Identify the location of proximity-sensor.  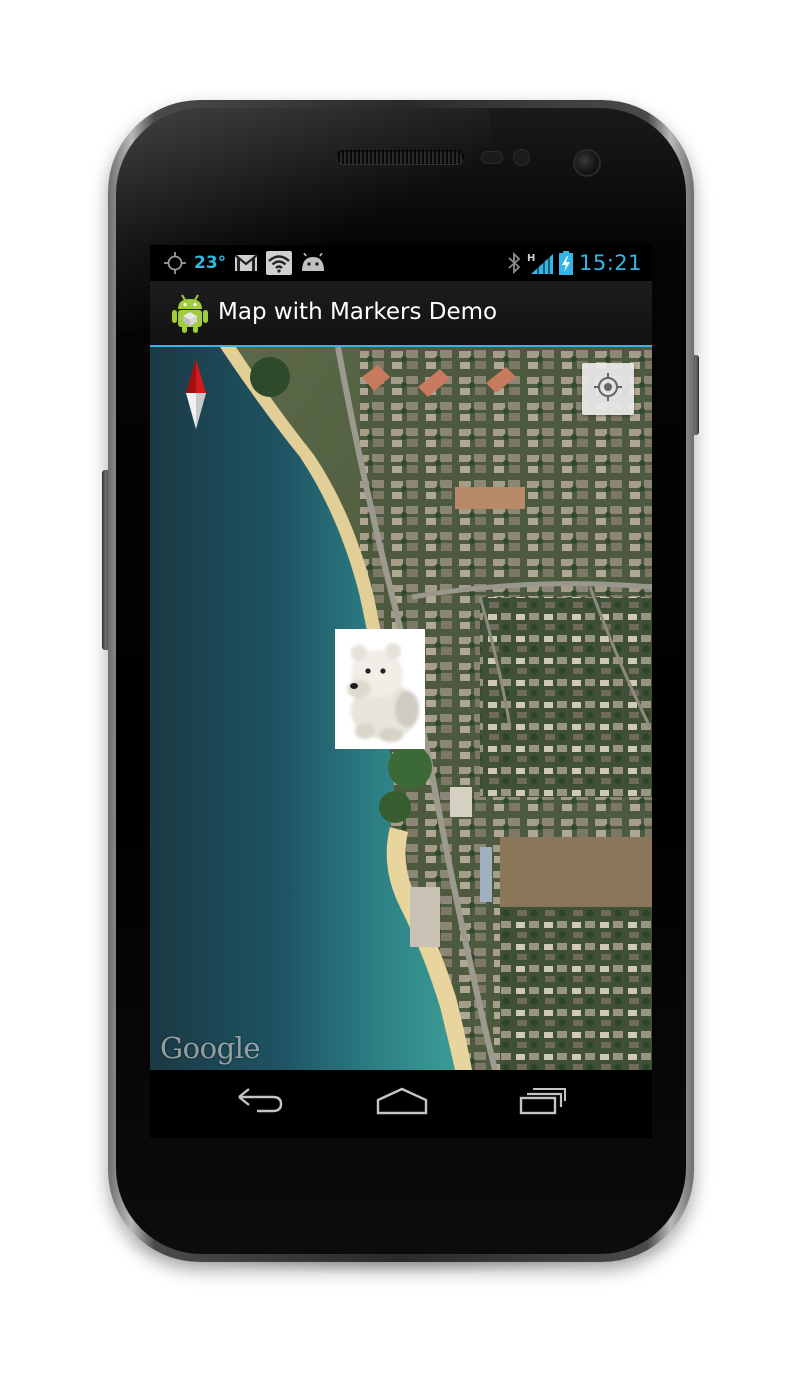
(492, 157).